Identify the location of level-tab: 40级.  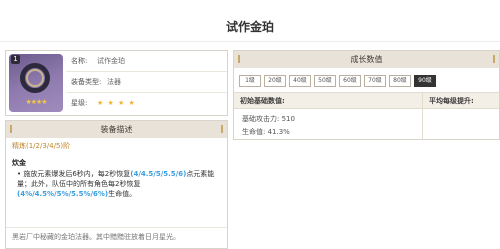
(300, 81).